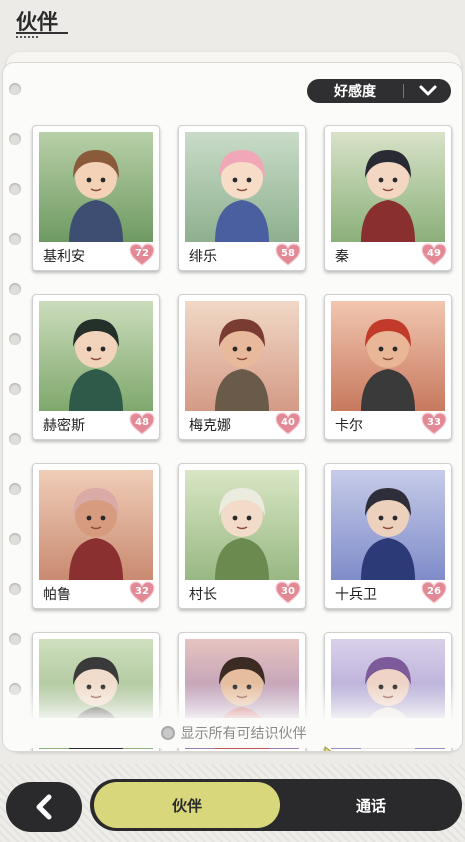 This screenshot has height=842, width=465. I want to click on pointer-cursor-icon, so click(327, 748).